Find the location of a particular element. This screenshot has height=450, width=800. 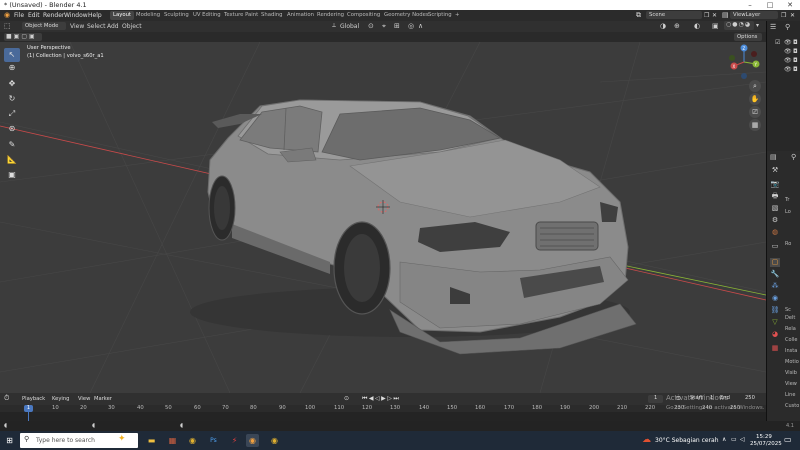

cursor-tool-icon: ⊕ is located at coordinates (12, 68).